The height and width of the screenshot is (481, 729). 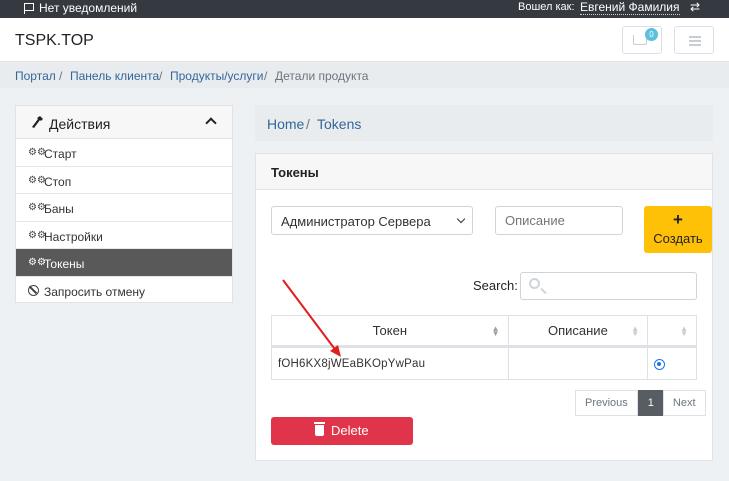 What do you see at coordinates (35, 76) in the screenshot?
I see `breadcrumb-portal: Портал` at bounding box center [35, 76].